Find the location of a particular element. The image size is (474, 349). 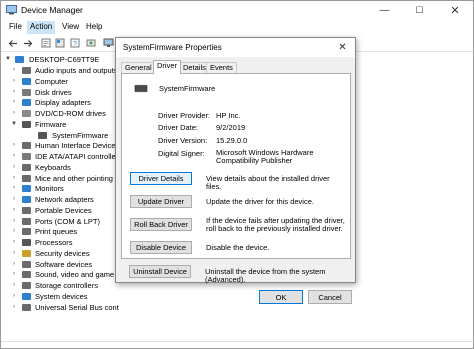

tree-item: › Software devices is located at coordinates (66, 264).